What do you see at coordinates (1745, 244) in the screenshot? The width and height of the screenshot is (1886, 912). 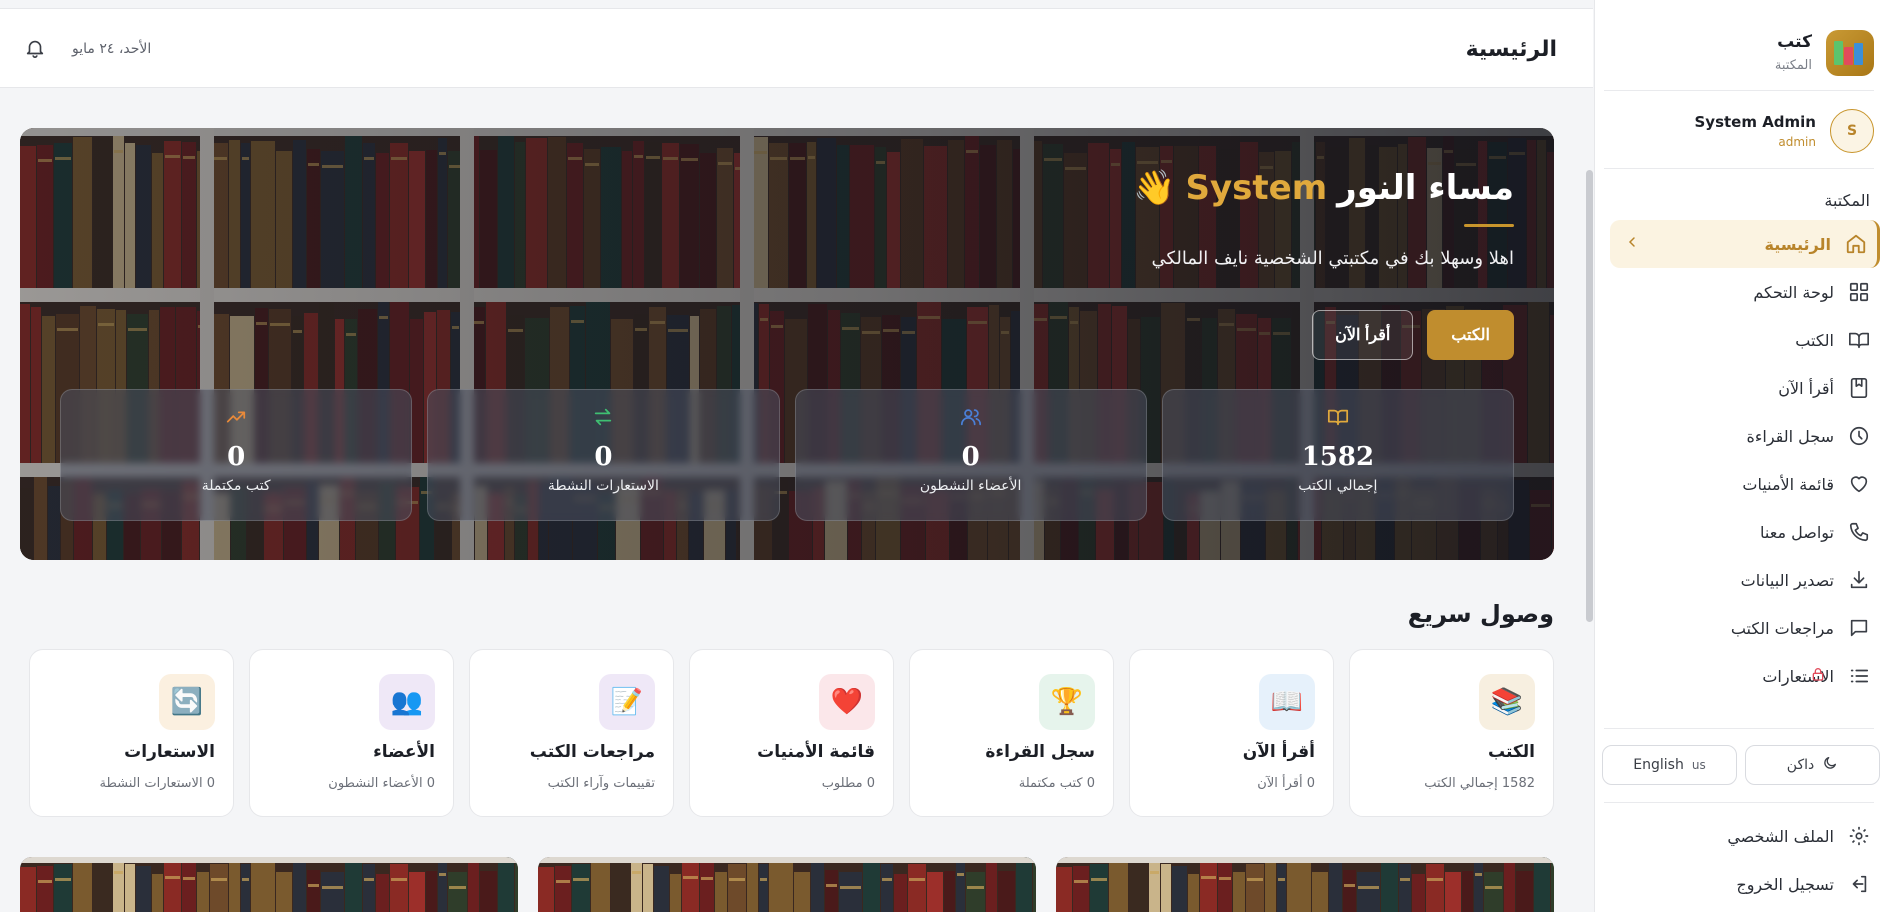 I see `sidebar-item-home: الرئيسية` at bounding box center [1745, 244].